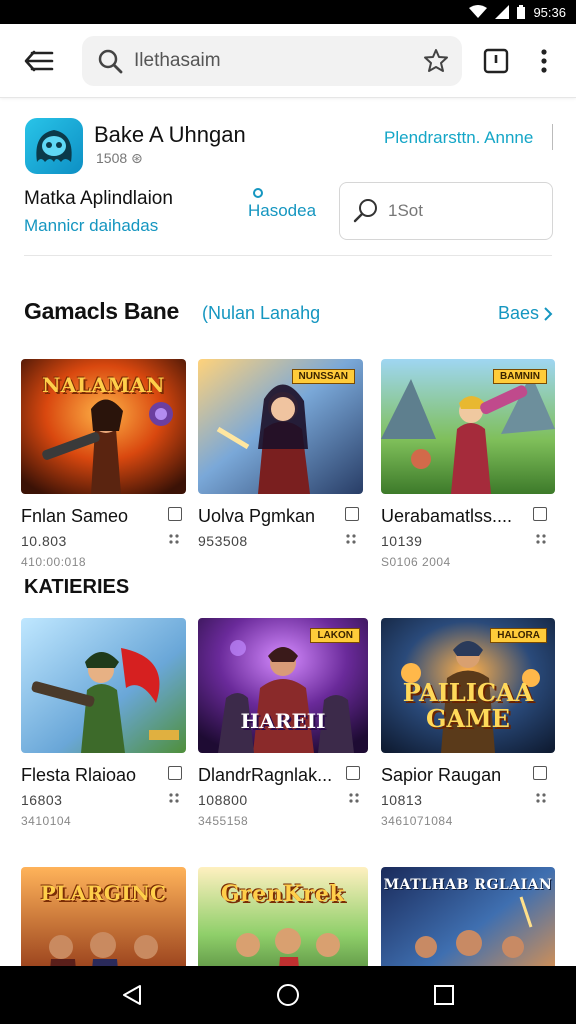 Image resolution: width=576 pixels, height=1024 pixels. Describe the element at coordinates (405, 210) in the screenshot. I see `mini-search-text: 1Sot` at that location.